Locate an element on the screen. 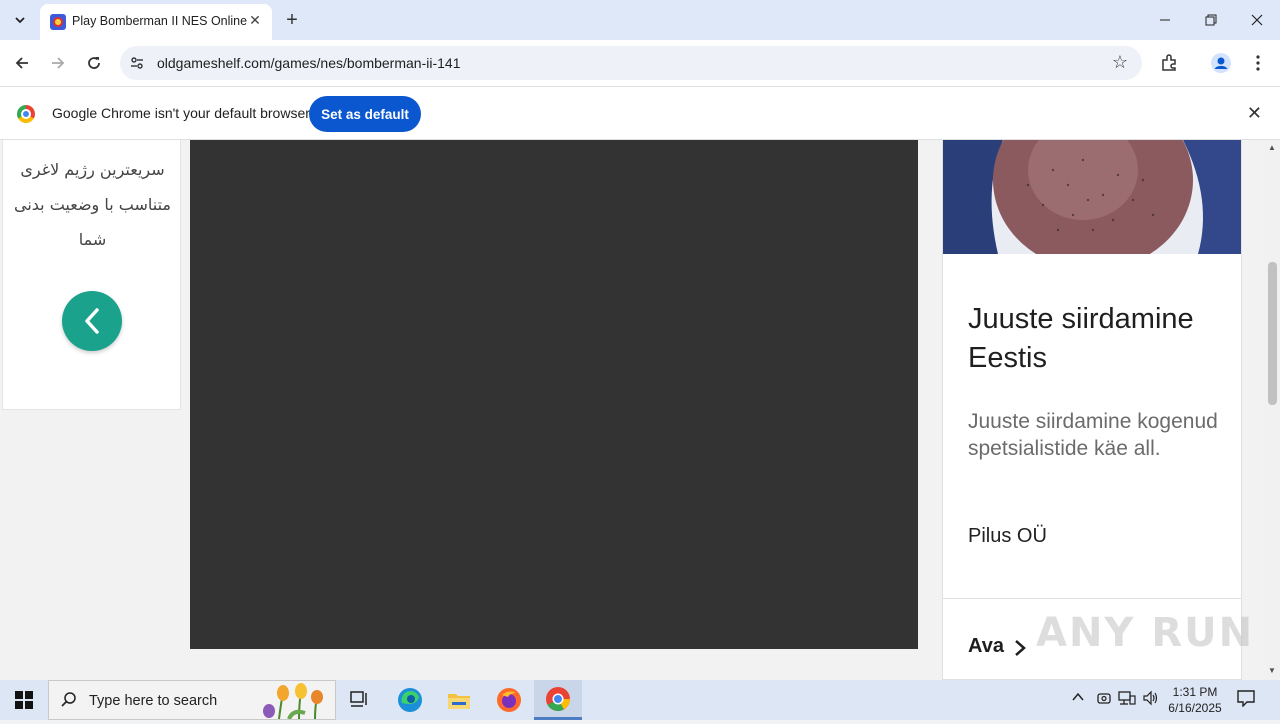  chevron-down-icon is located at coordinates (20, 20).